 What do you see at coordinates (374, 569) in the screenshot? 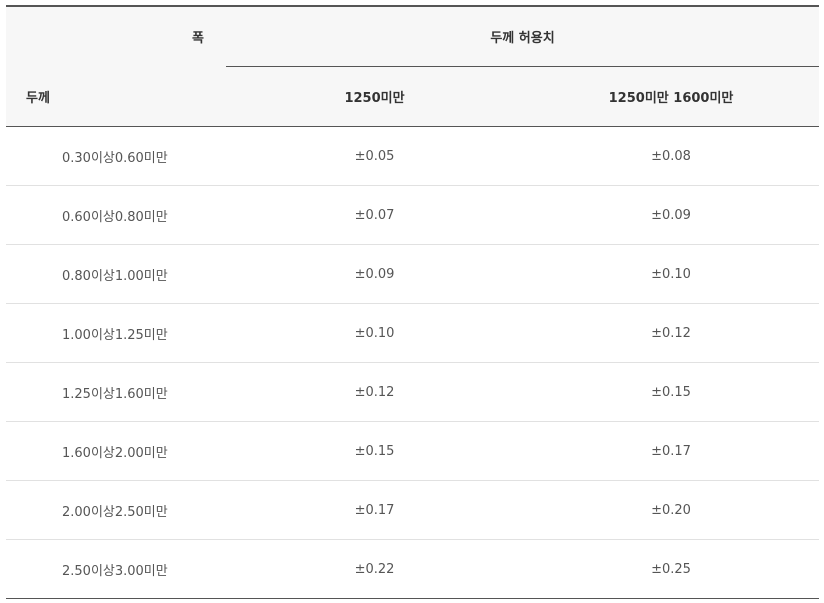
I see `tolerance-under-1250-cell: ±0.22` at bounding box center [374, 569].